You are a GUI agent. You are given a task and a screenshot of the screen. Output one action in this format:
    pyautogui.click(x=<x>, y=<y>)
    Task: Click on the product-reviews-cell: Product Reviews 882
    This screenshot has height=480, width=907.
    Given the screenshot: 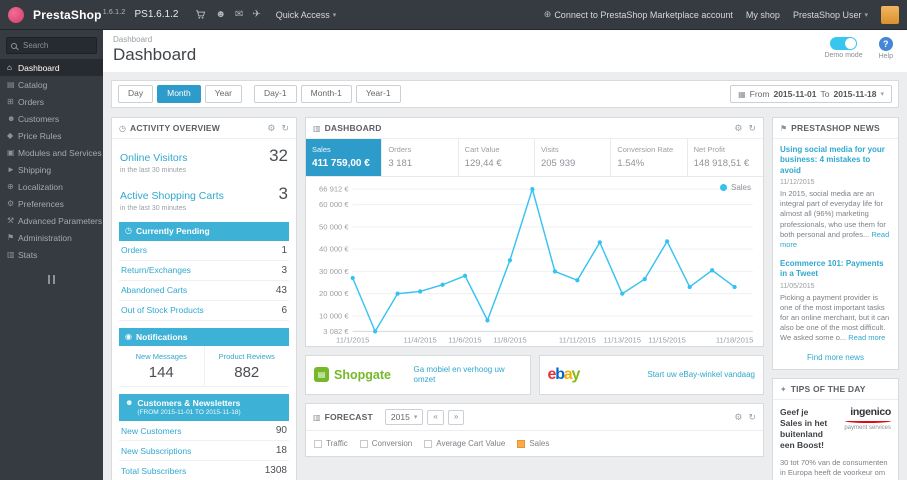 What is the action you would take?
    pyautogui.click(x=246, y=366)
    